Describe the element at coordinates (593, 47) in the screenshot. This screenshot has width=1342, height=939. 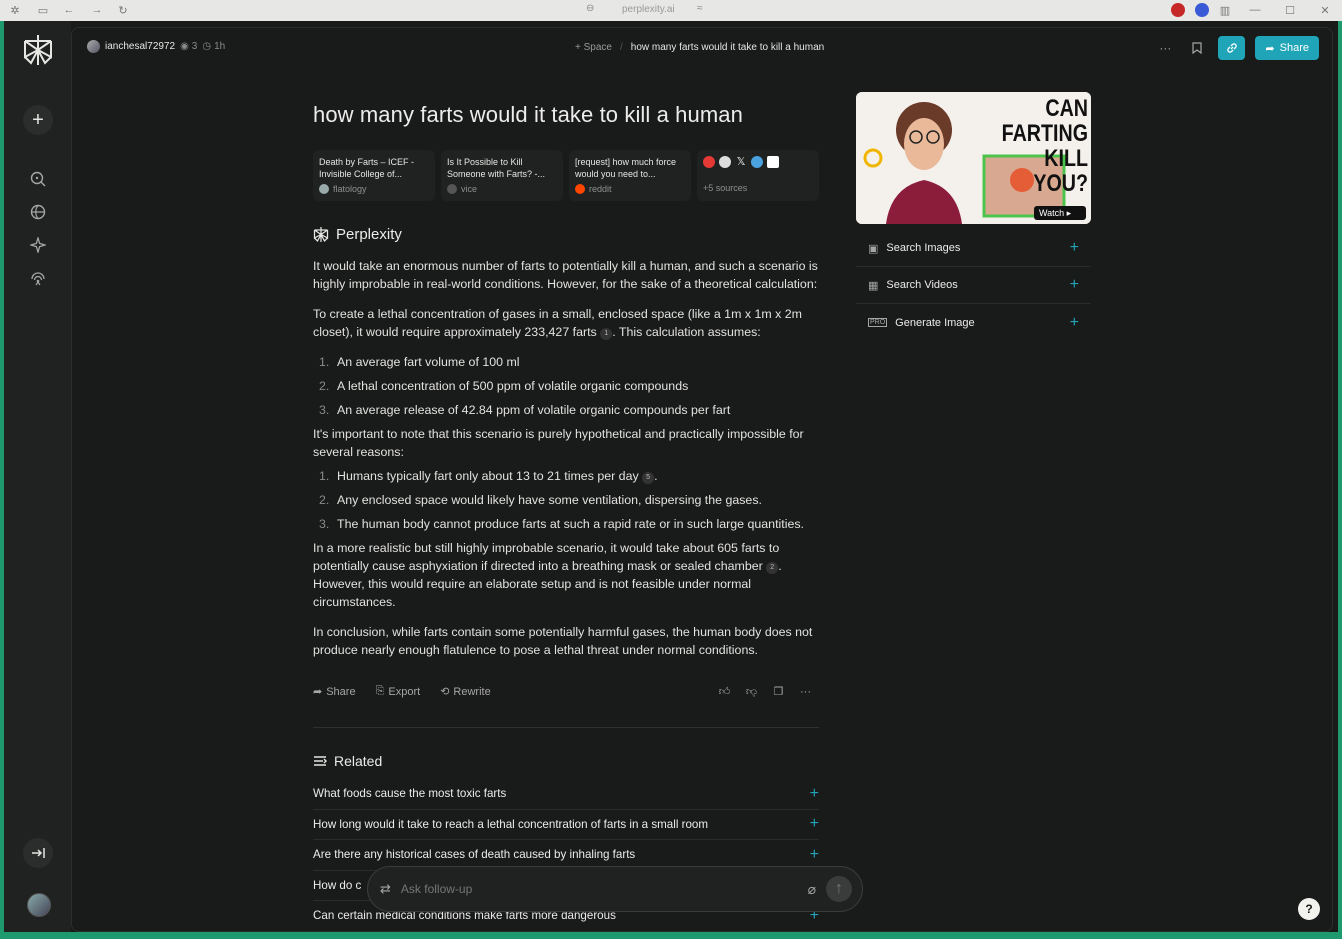
I see `add-to-space-button: + Space` at that location.